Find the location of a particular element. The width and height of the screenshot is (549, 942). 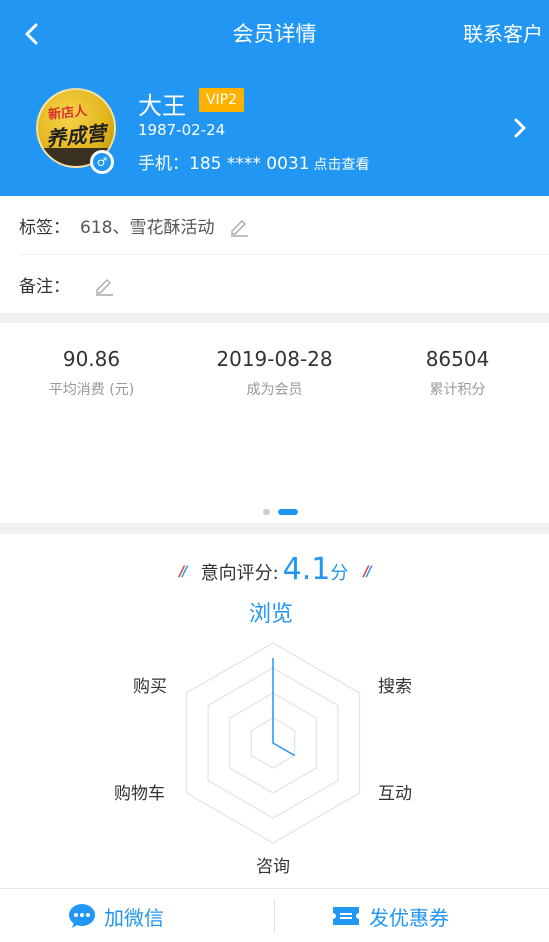

vip-badge: VIP2 is located at coordinates (221, 100).